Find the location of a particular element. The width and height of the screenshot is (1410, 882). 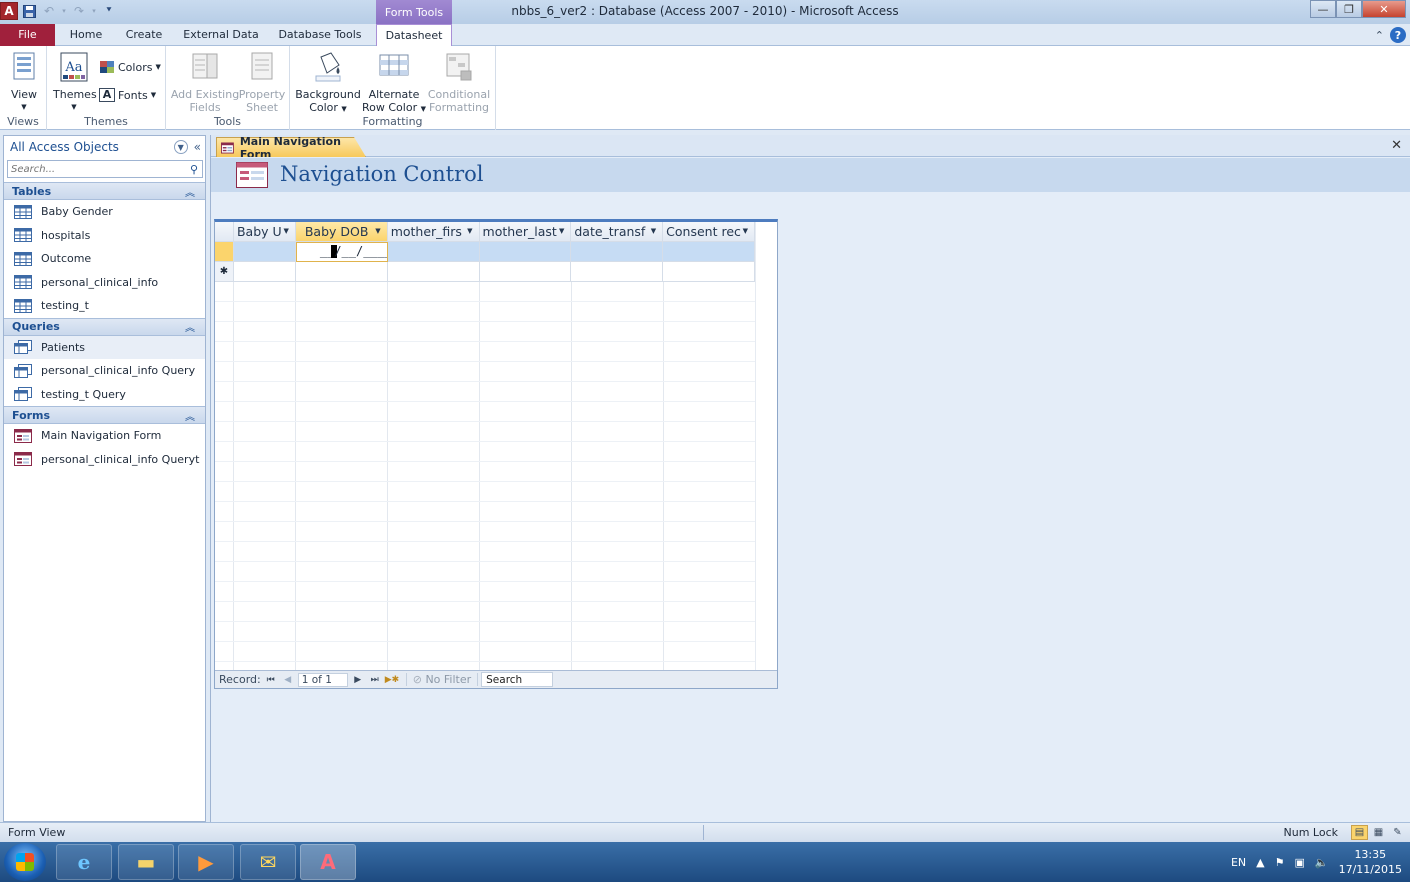

themes-button: Aa Themes ▼ is located at coordinates (75, 82).